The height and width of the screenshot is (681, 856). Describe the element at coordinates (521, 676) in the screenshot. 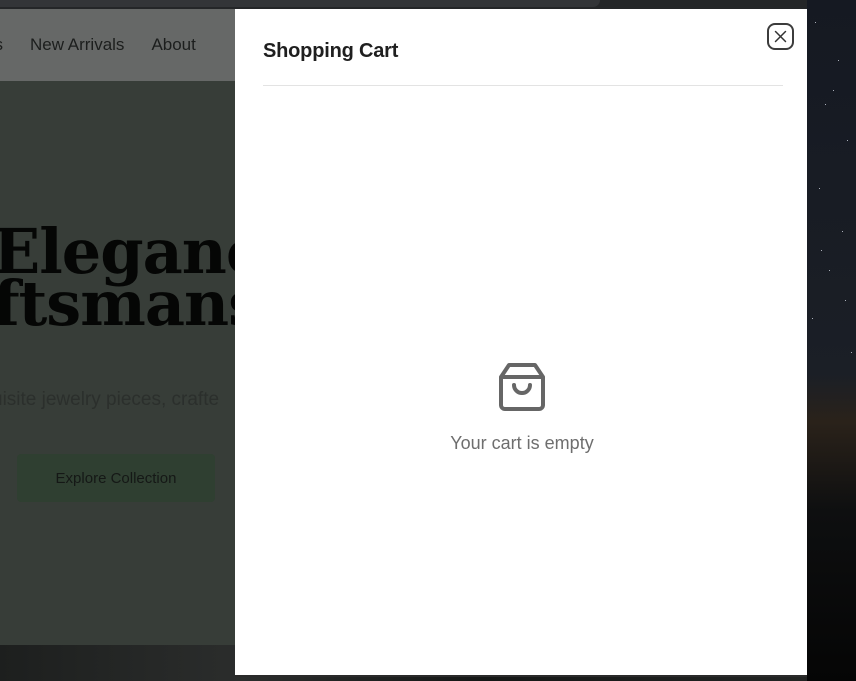

I see `drawer-bottom-edge` at that location.